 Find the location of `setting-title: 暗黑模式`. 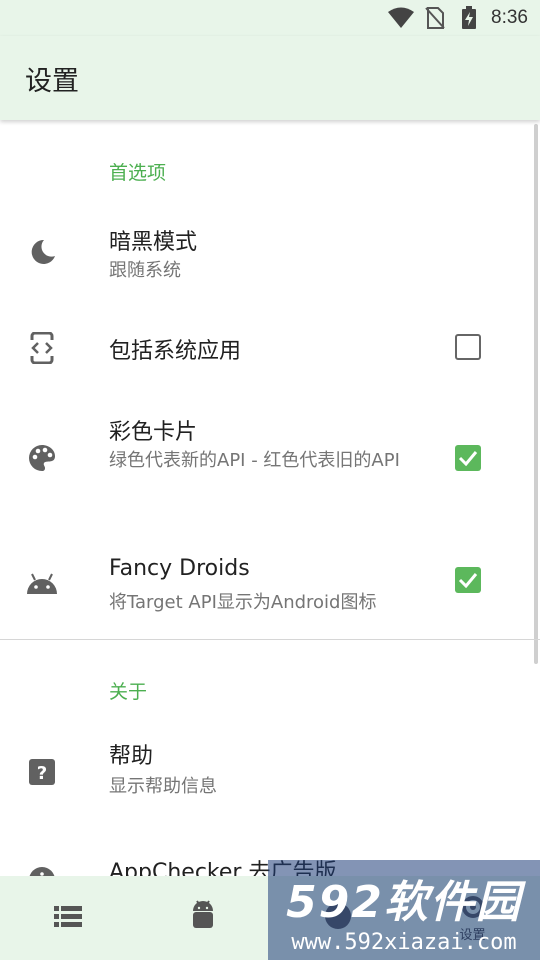

setting-title: 暗黑模式 is located at coordinates (153, 242).